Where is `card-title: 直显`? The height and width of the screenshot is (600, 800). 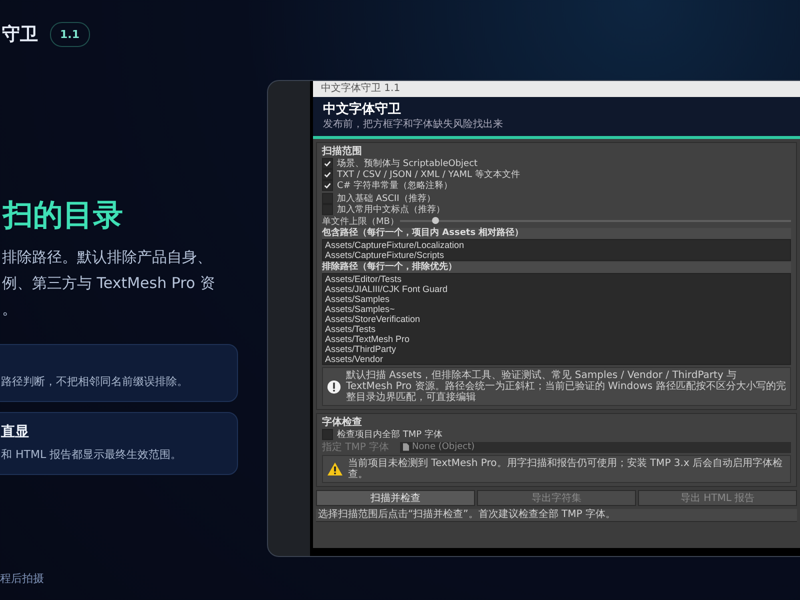 card-title: 直显 is located at coordinates (15, 432).